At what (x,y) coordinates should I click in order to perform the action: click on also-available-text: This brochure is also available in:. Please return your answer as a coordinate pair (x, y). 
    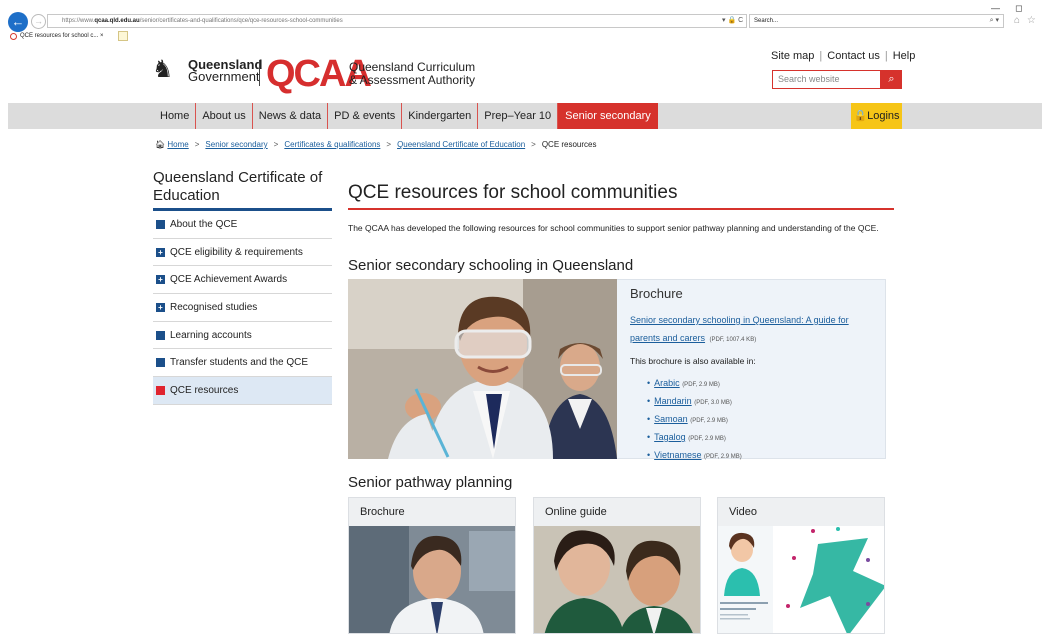
    Looking at the image, I should click on (693, 361).